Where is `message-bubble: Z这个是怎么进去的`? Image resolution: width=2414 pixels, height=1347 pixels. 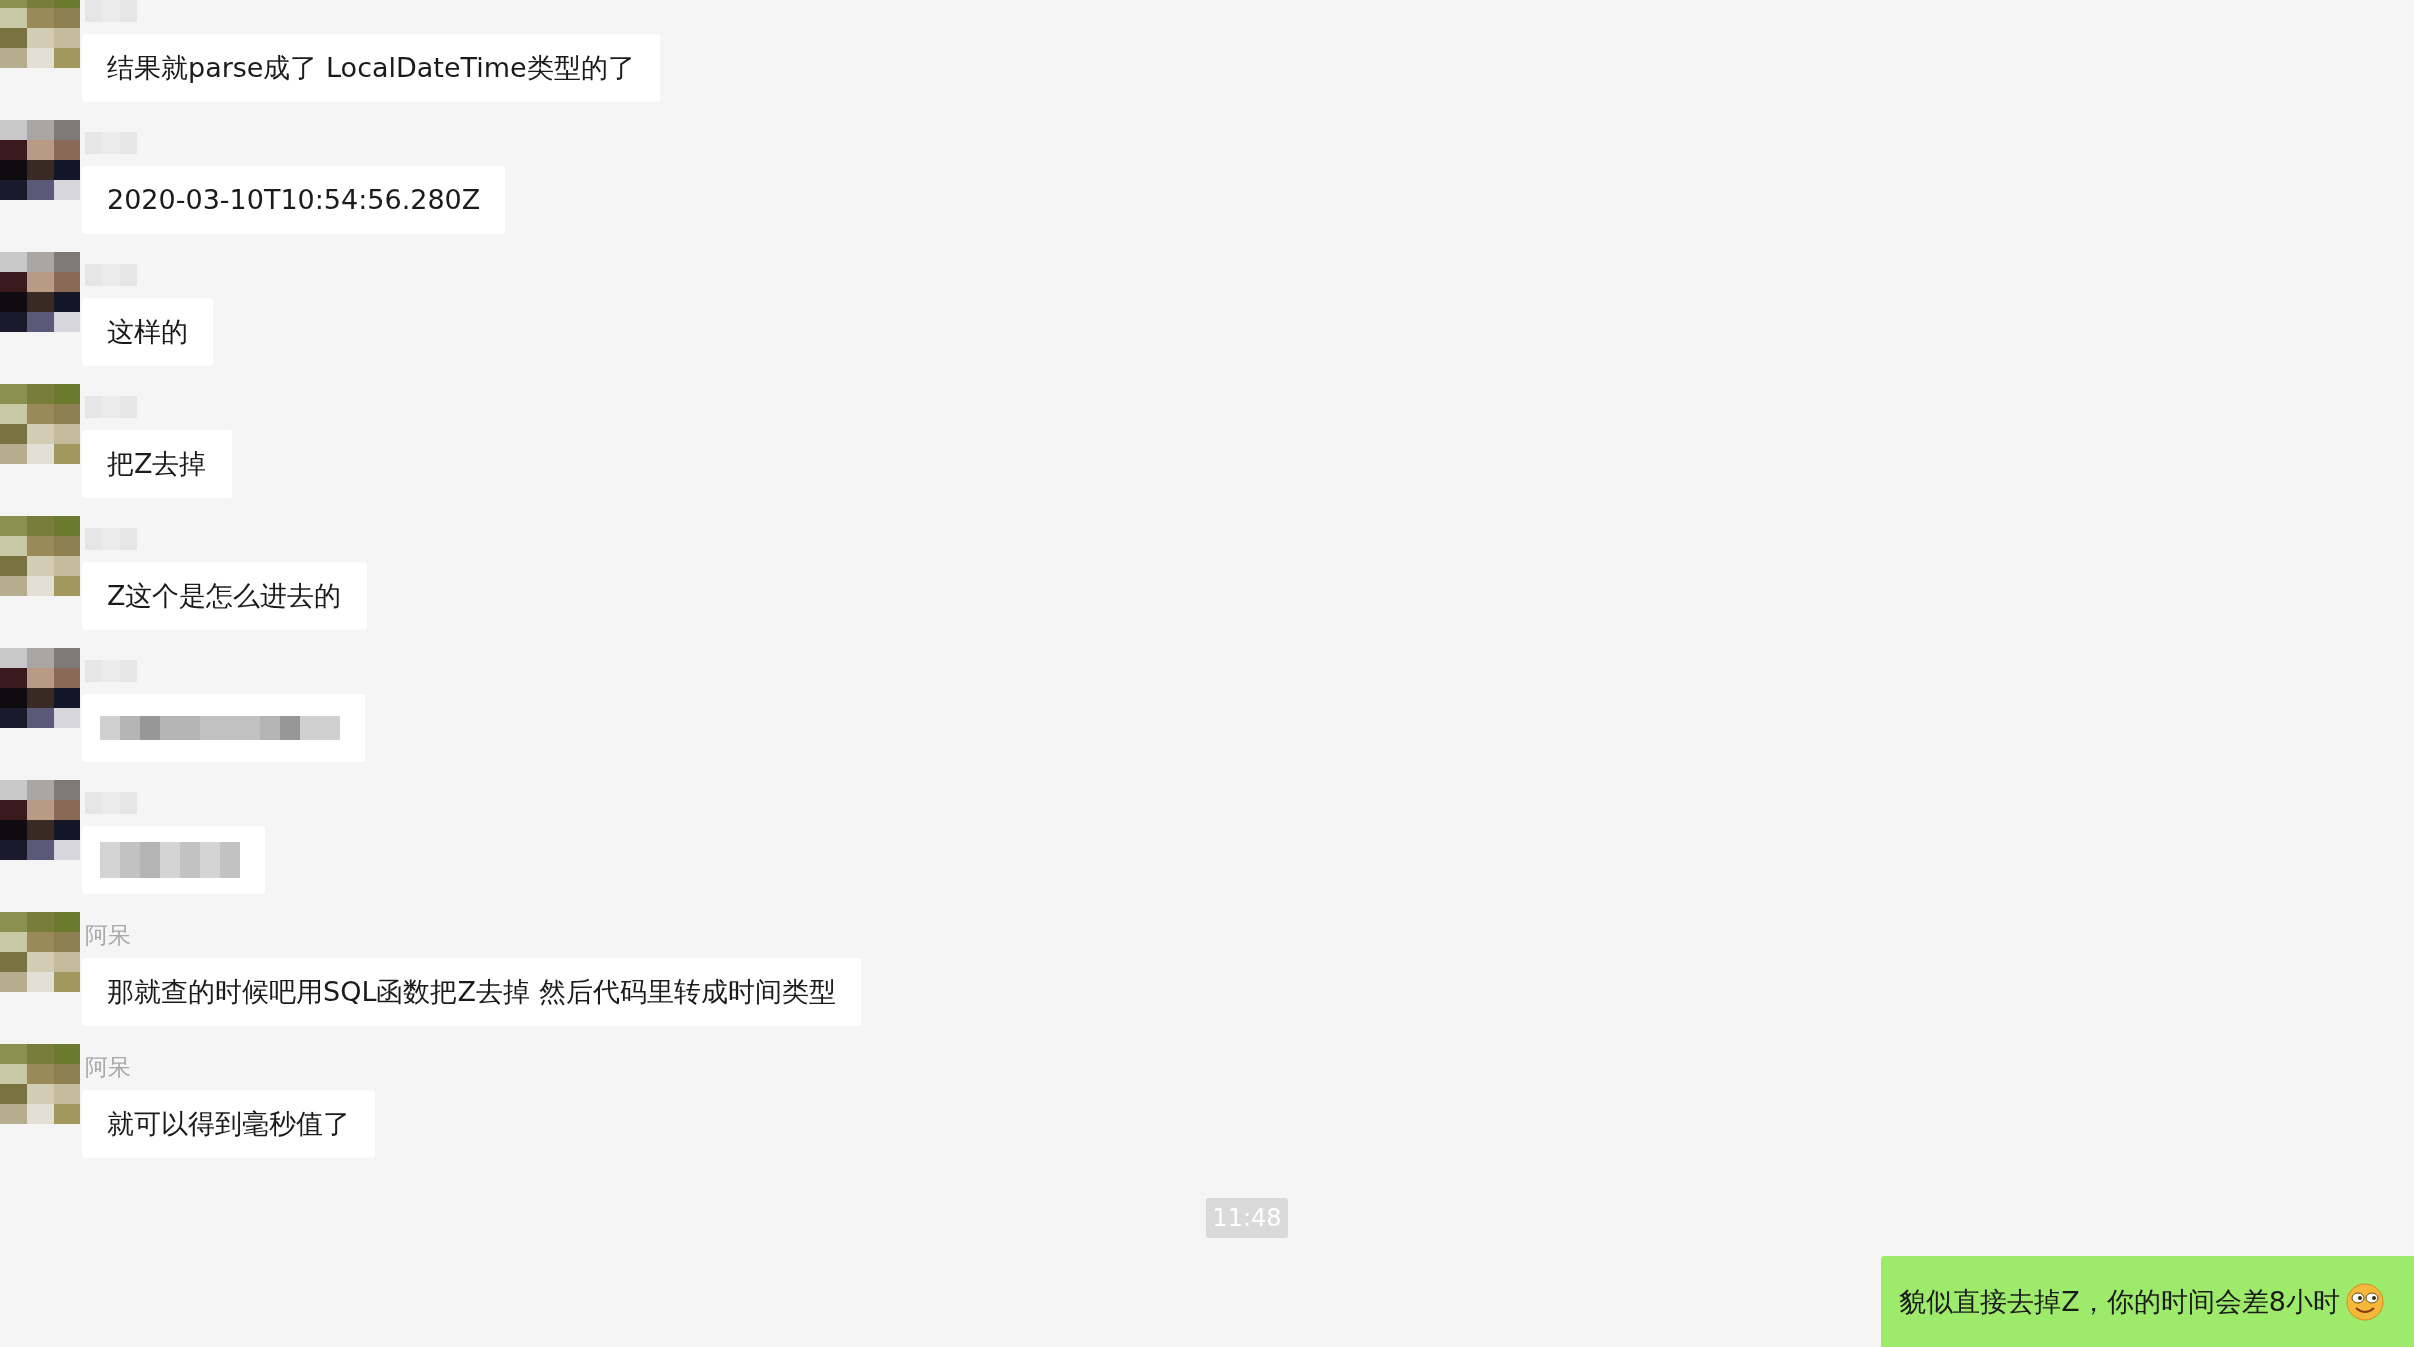
message-bubble: Z这个是怎么进去的 is located at coordinates (224, 596).